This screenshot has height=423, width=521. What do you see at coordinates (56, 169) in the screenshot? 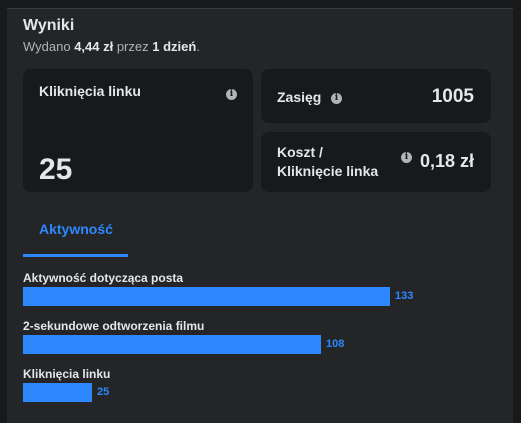
I see `link-clicks-value: 25` at bounding box center [56, 169].